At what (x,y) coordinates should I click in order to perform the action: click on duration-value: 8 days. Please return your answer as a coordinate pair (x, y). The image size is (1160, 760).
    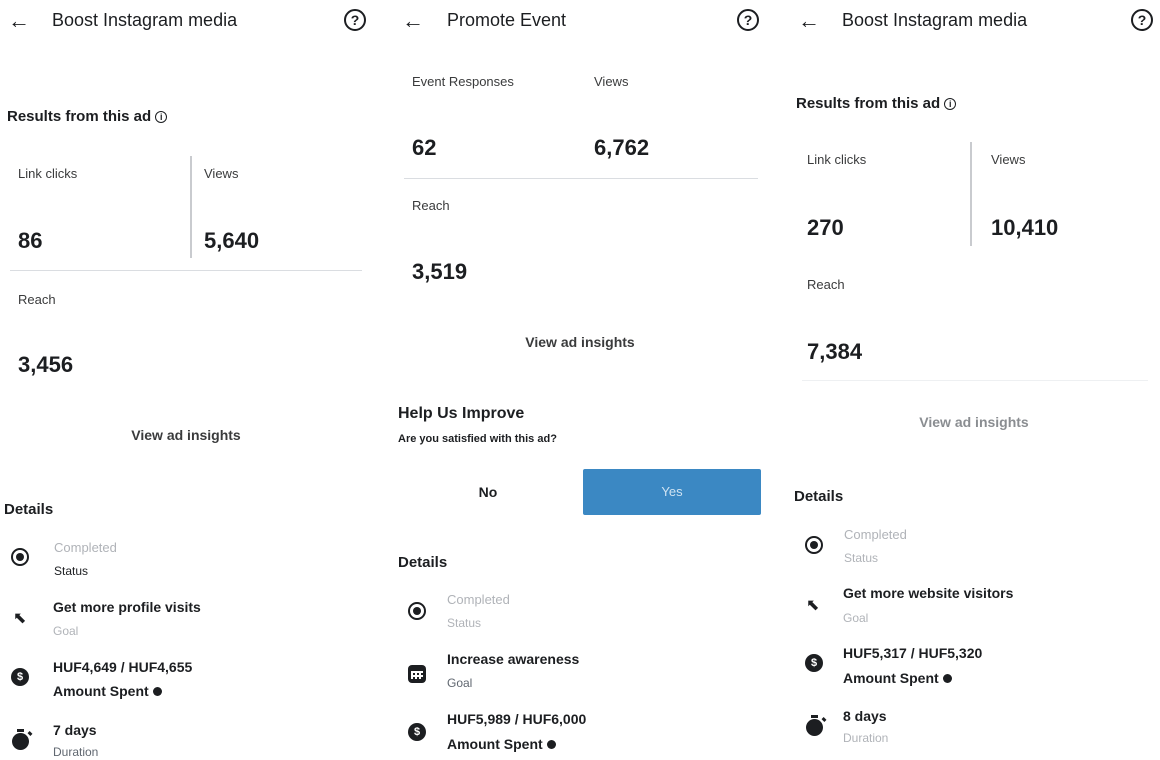
    Looking at the image, I should click on (865, 716).